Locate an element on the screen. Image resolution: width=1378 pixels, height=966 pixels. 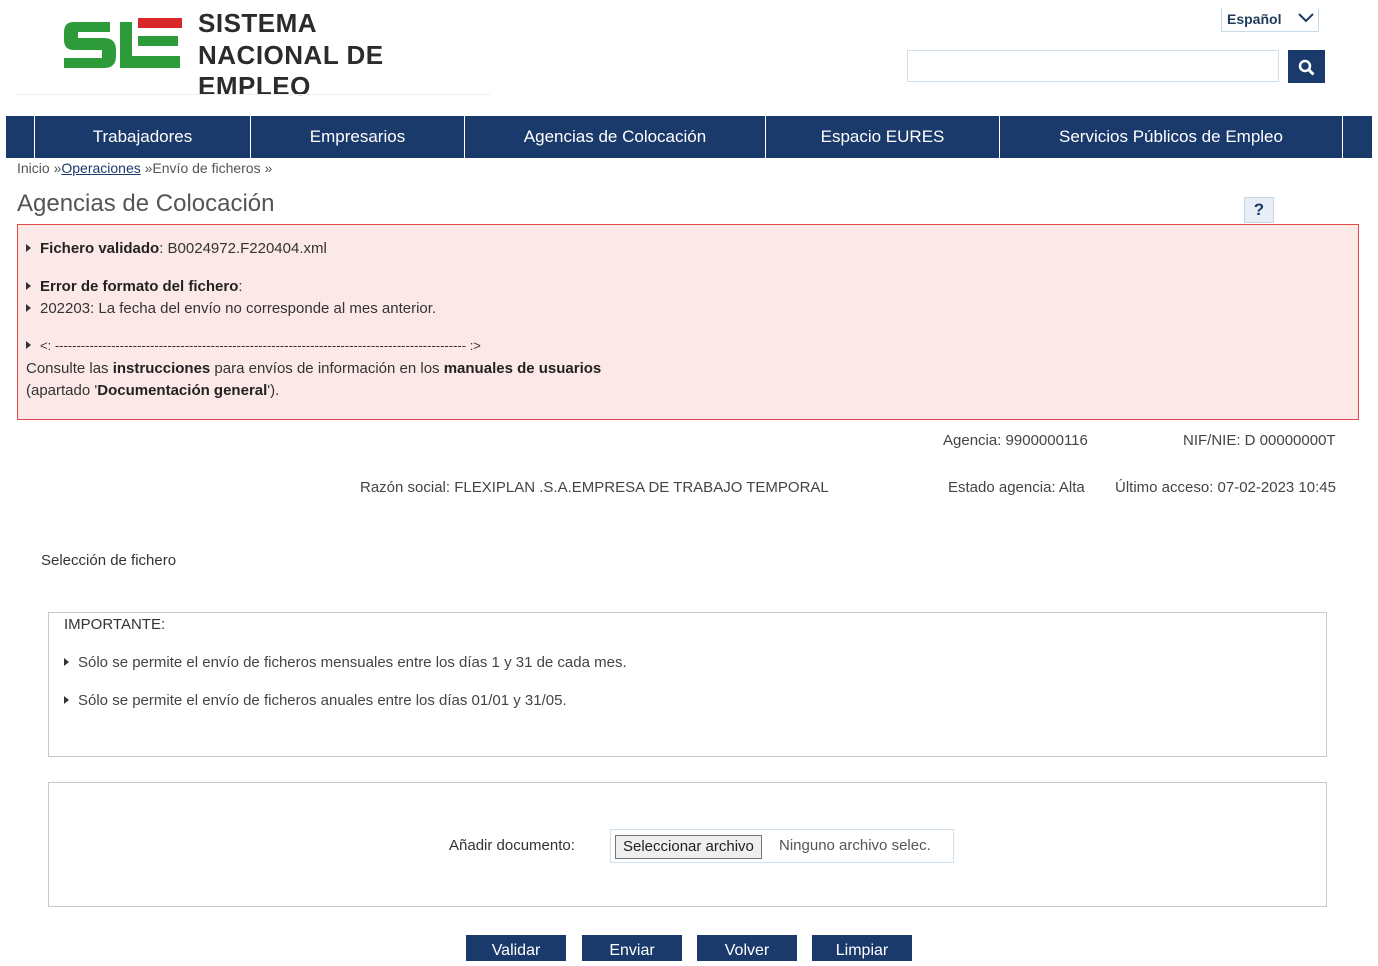
select-file-button: Seleccionar archivo is located at coordinates (688, 847).